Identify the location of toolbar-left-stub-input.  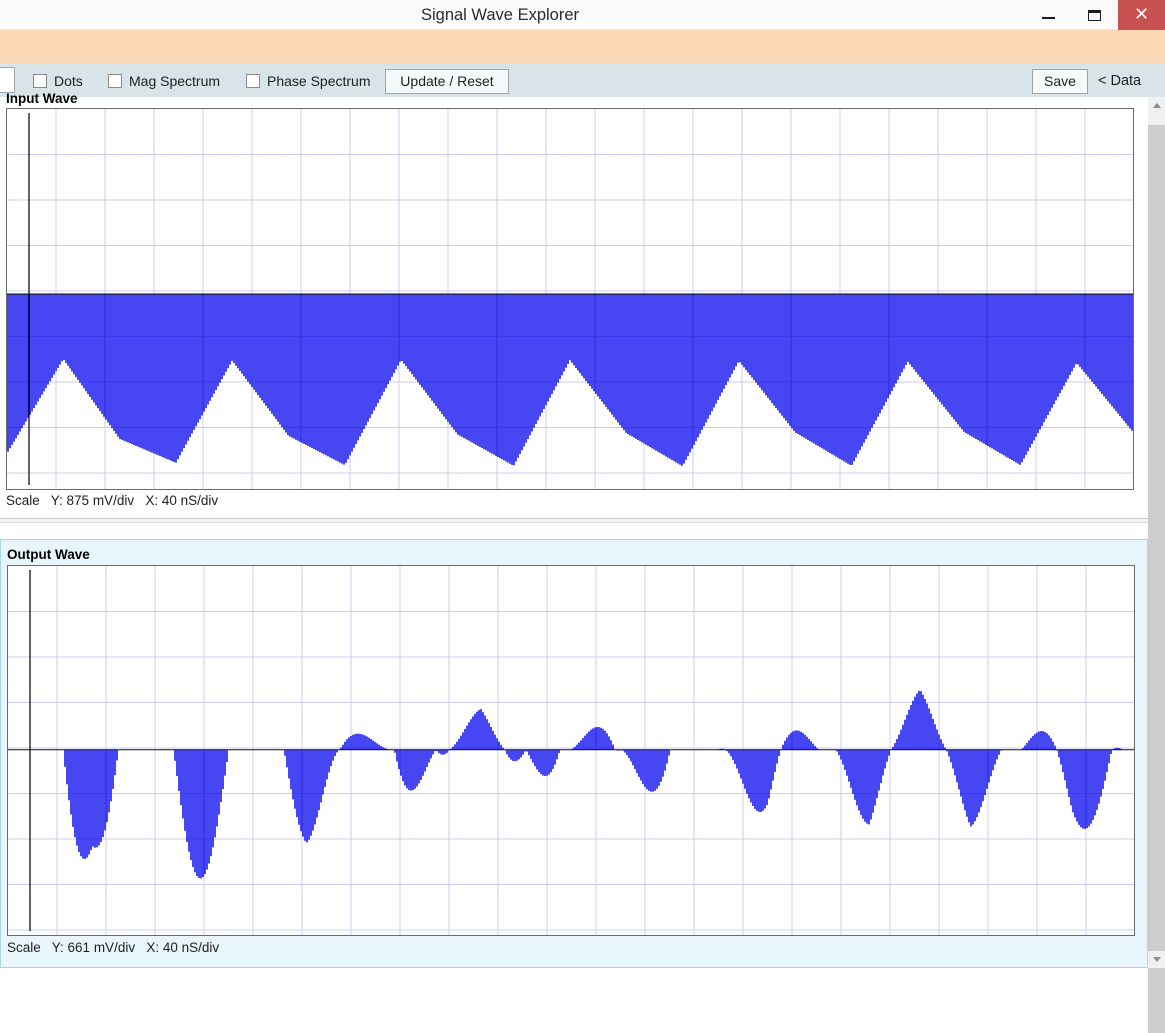
(7, 80).